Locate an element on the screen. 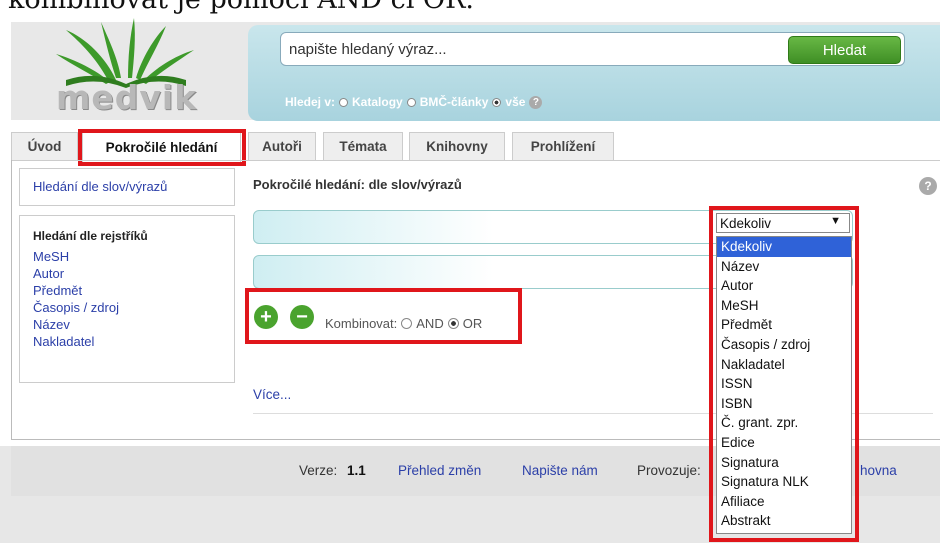 This screenshot has width=940, height=543. add-row-button: + is located at coordinates (266, 317).